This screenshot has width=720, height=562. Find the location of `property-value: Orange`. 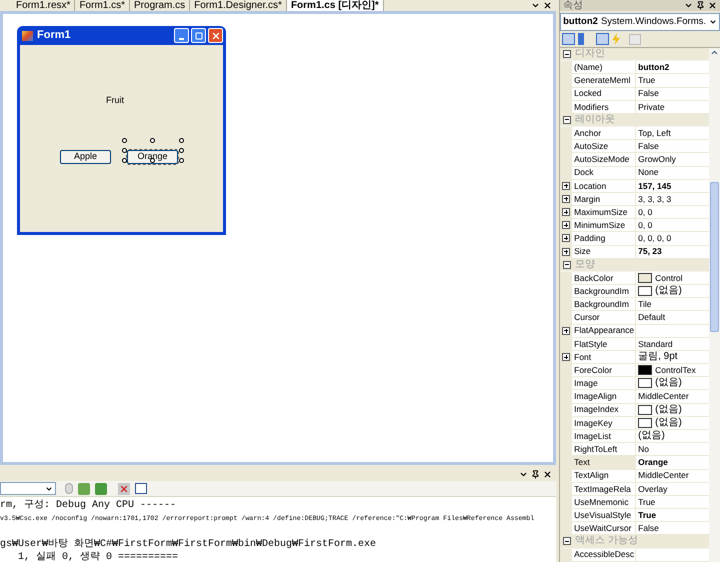

property-value: Orange is located at coordinates (653, 462).